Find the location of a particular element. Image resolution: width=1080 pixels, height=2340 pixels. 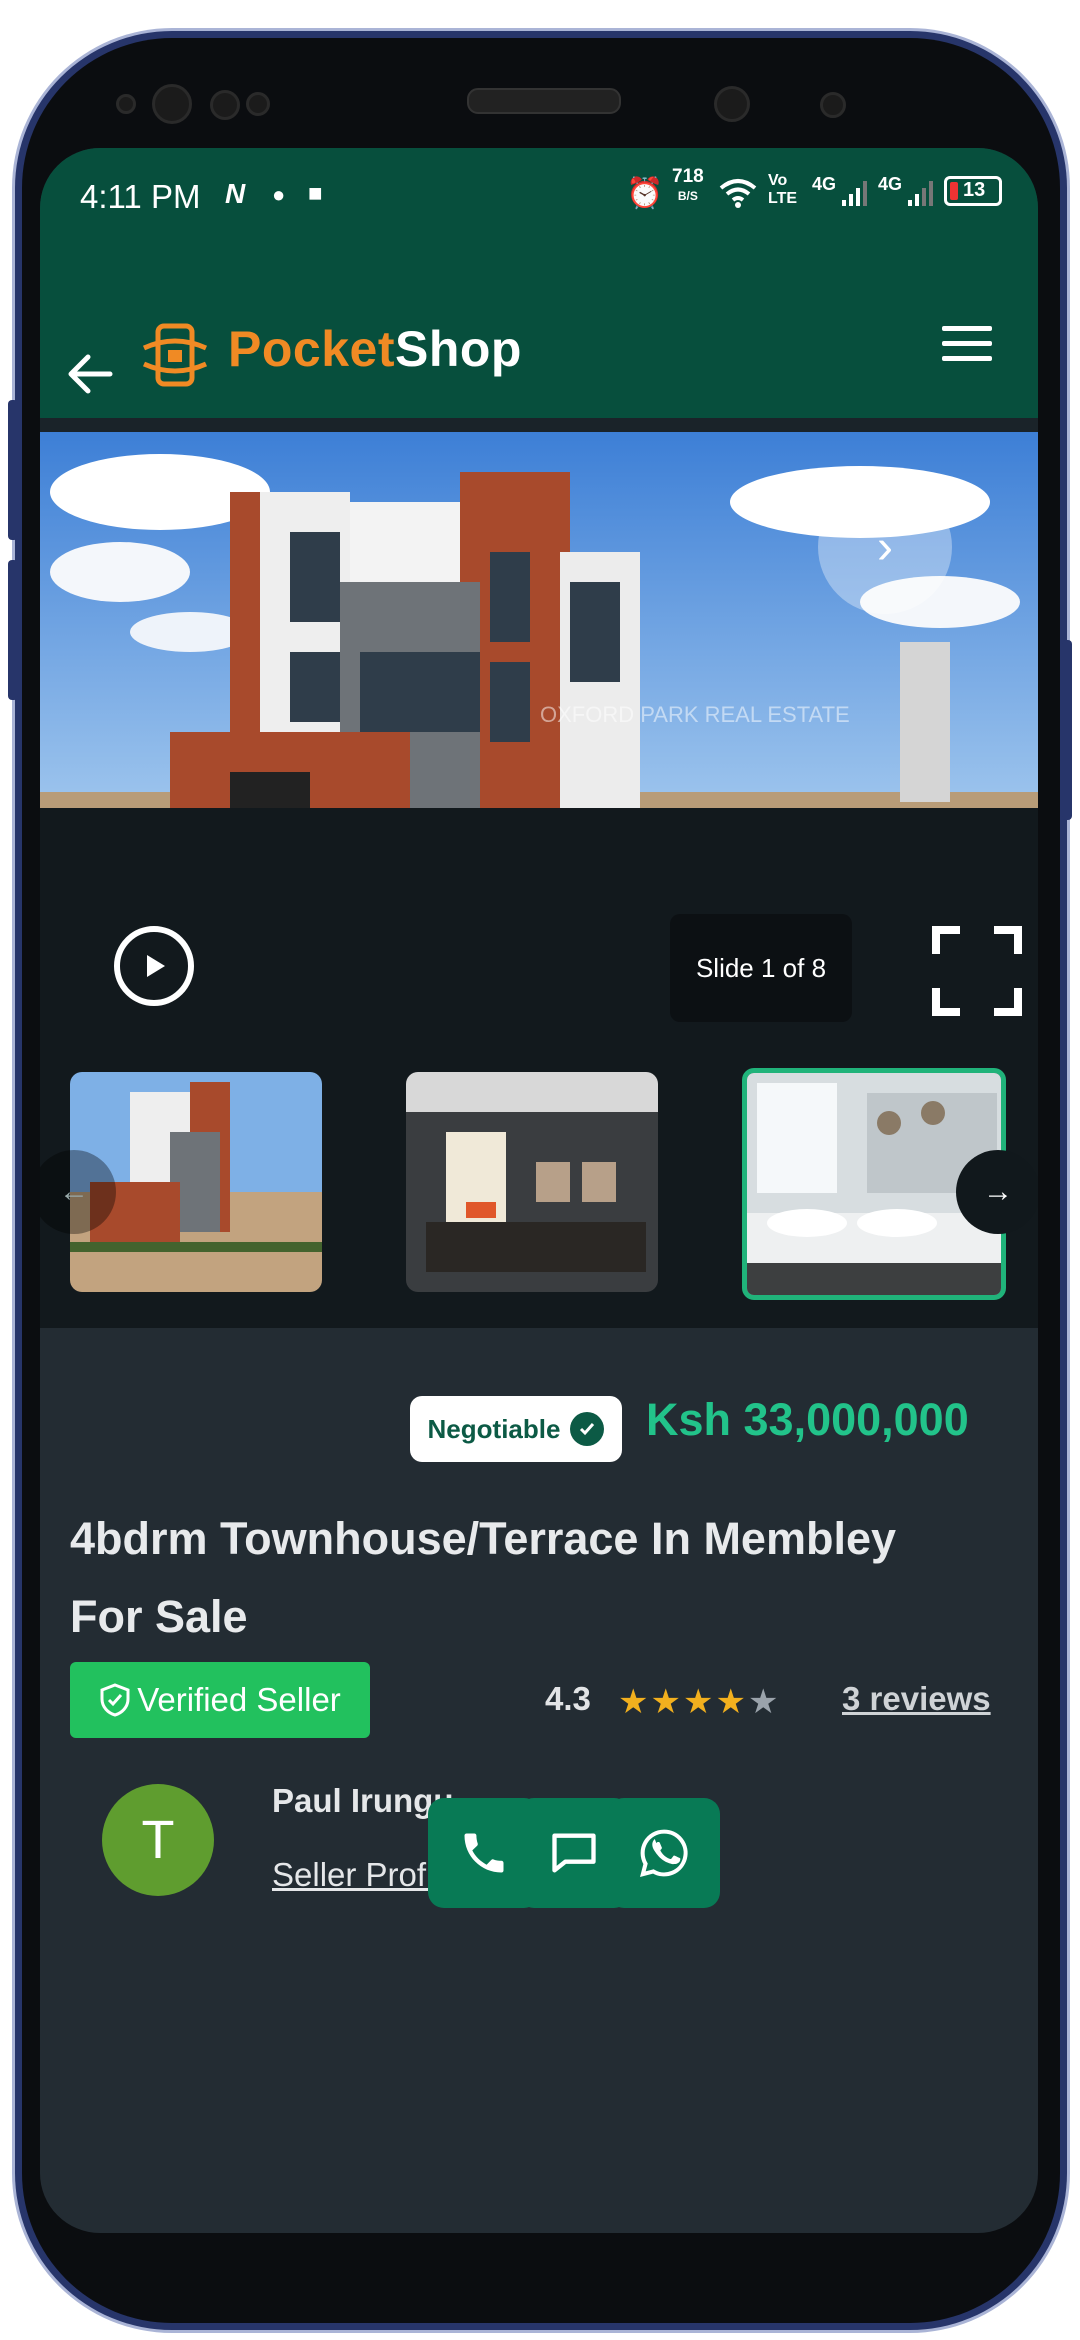

fullscreen-icon is located at coordinates (977, 971).